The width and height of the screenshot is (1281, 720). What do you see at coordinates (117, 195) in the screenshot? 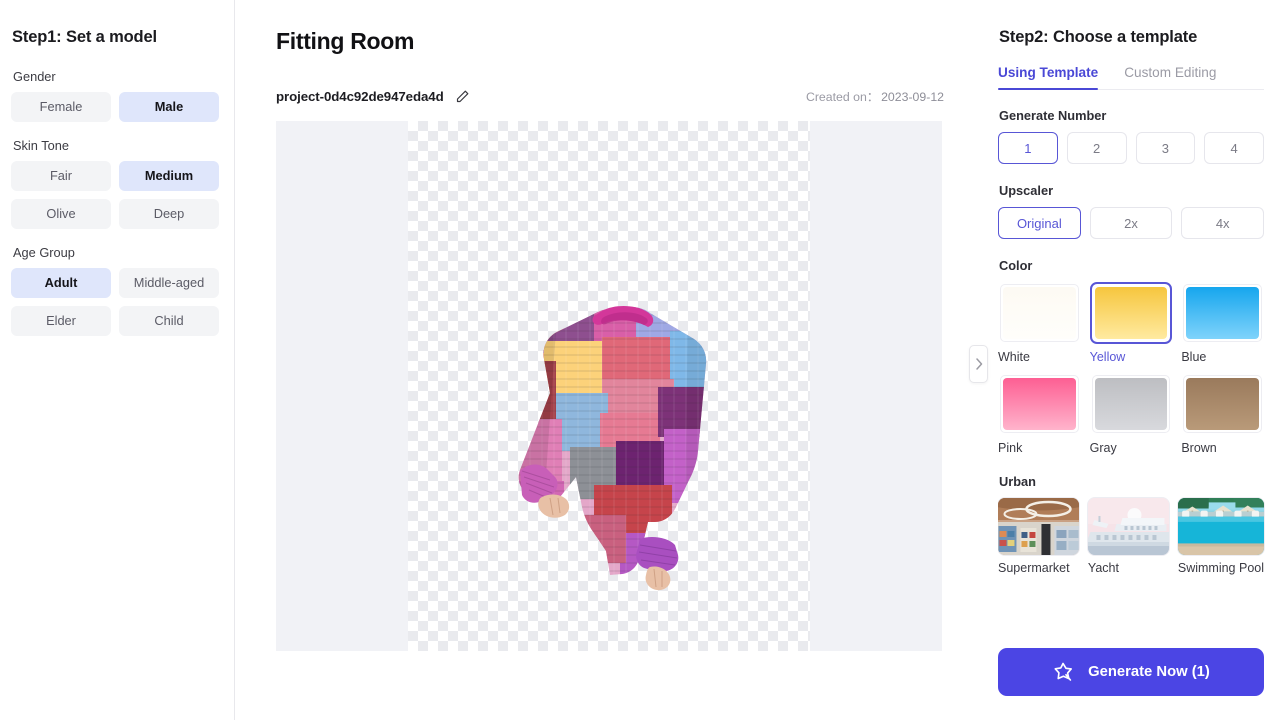
I see `option-grid-skin-tone: Fair Medium Olive Deep` at bounding box center [117, 195].